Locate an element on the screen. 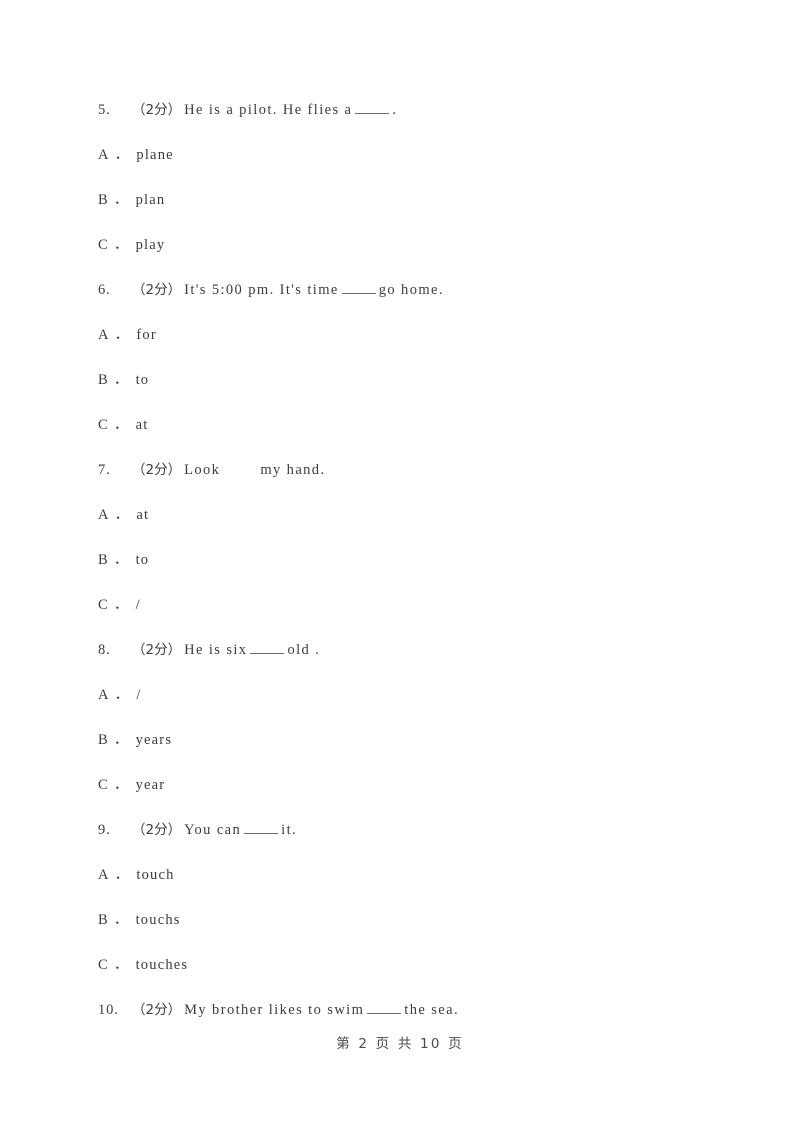  question-body: （2分） He is a pilot. He flies a. is located at coordinates (264, 110).